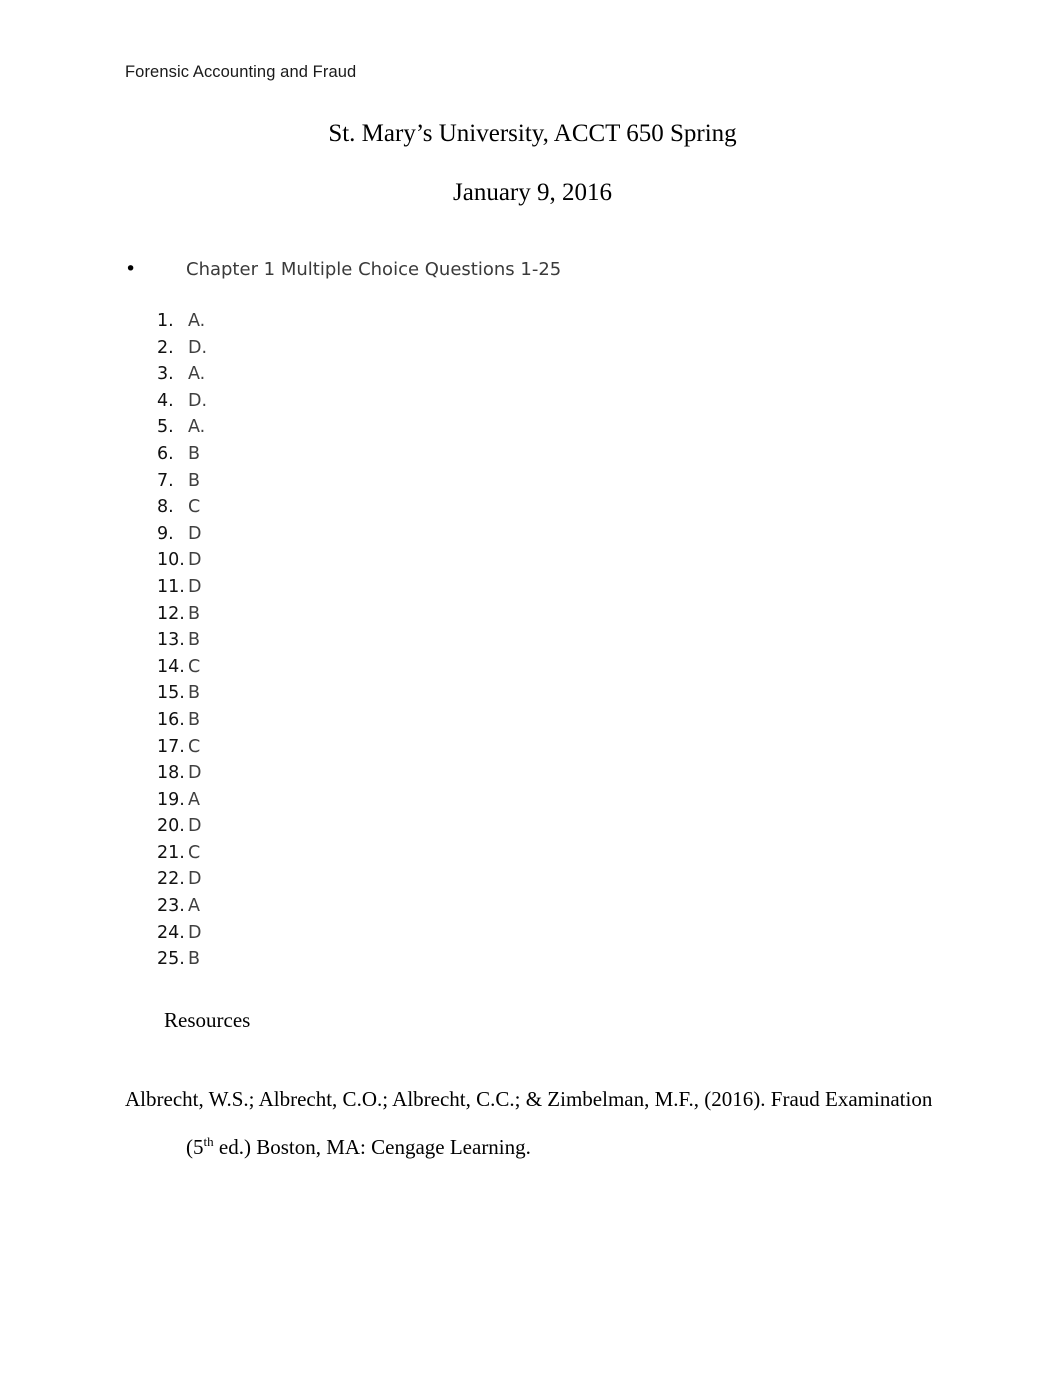 This screenshot has width=1062, height=1377. What do you see at coordinates (532, 133) in the screenshot?
I see `document-title: St. Mary’s University, ACCT 650 Spring` at bounding box center [532, 133].